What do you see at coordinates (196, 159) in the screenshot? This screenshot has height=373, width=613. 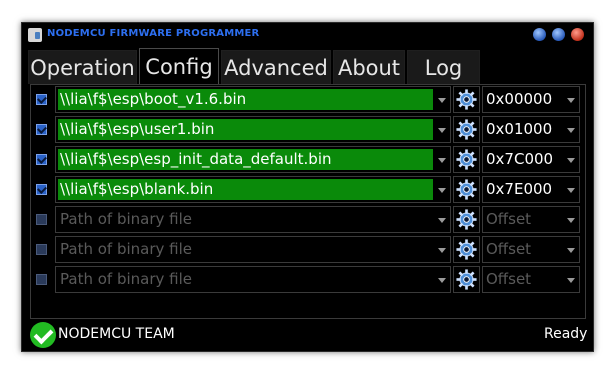 I see `binary-path-text: \\lia\f$\esp\esp_init_data_default.bin` at bounding box center [196, 159].